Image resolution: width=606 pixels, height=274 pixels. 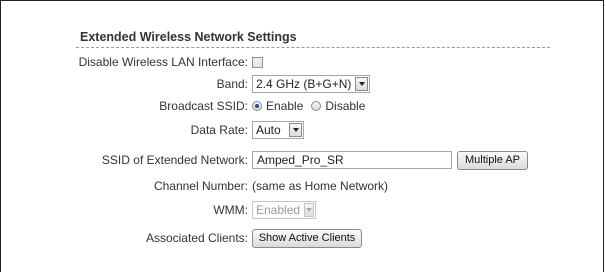 I want to click on wmm-selected-value: Enabled, so click(x=278, y=210).